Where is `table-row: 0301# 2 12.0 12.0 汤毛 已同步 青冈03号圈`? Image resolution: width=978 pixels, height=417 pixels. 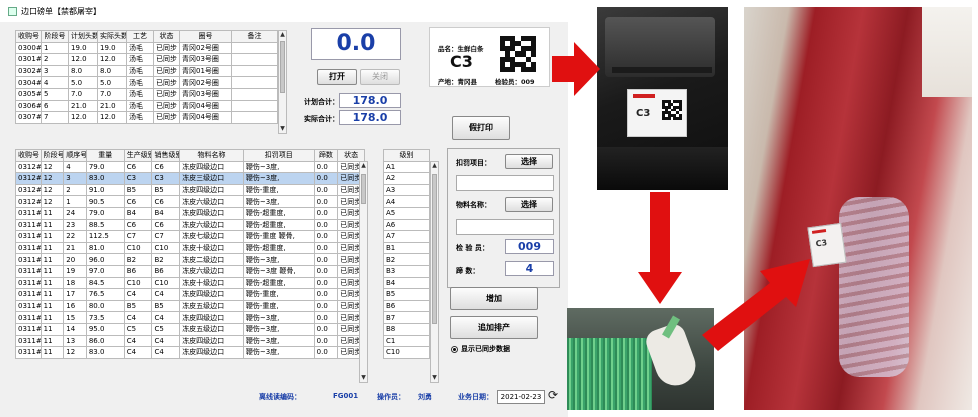 table-row: 0301# 2 12.0 12.0 汤毛 已同步 青冈03号圈 is located at coordinates (146, 59).